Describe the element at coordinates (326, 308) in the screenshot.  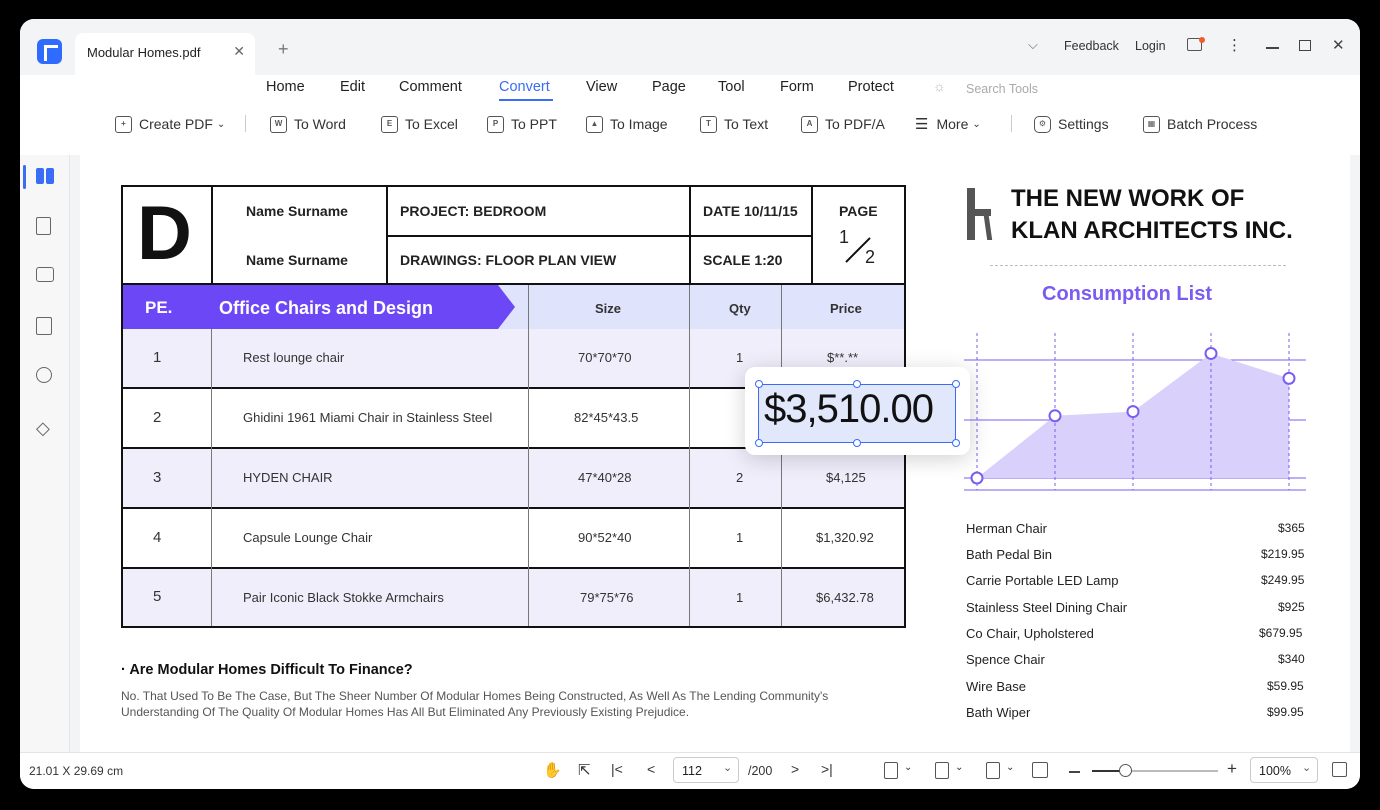
I see `header-title: Office Chairs and Design` at that location.